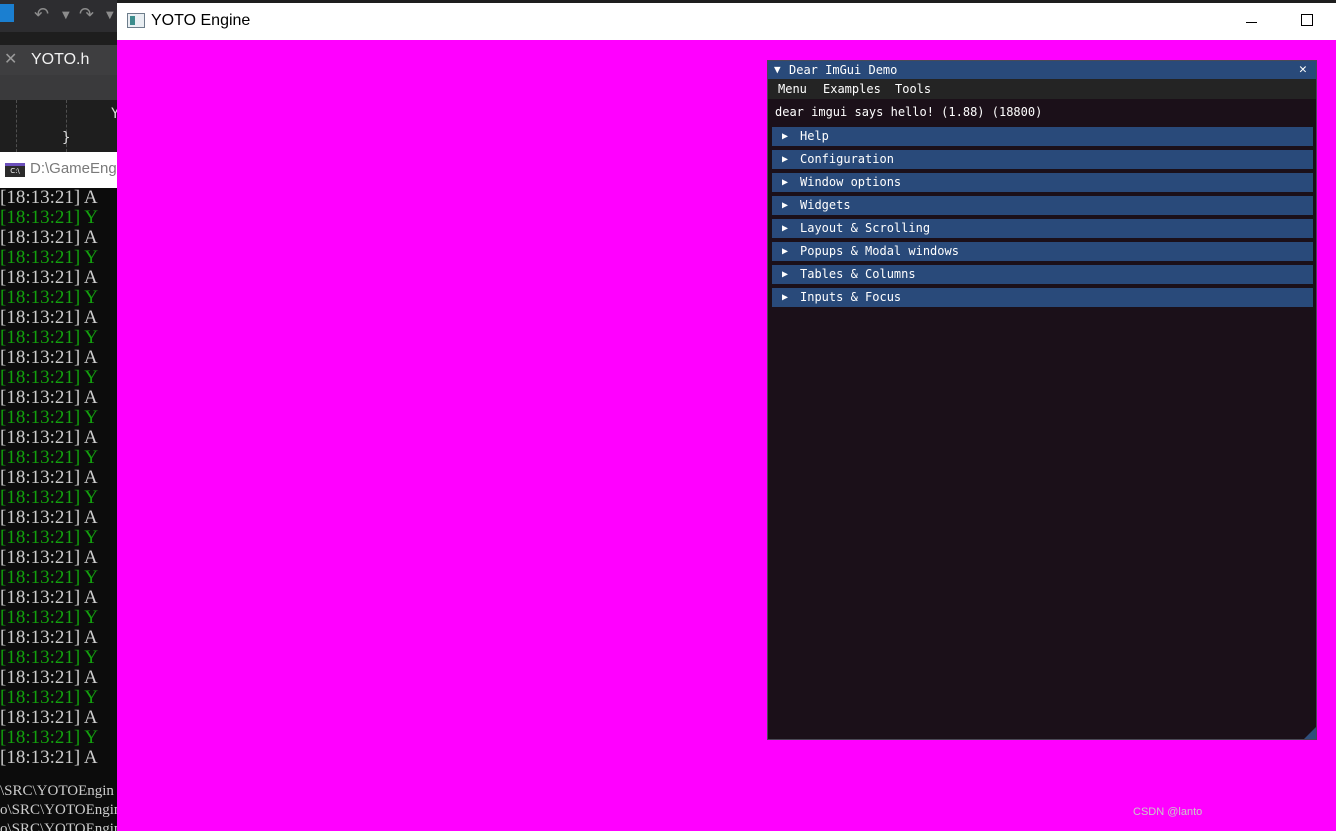 This screenshot has height=831, width=1336. What do you see at coordinates (15, 170) in the screenshot?
I see `console-app-icon: C:\` at bounding box center [15, 170].